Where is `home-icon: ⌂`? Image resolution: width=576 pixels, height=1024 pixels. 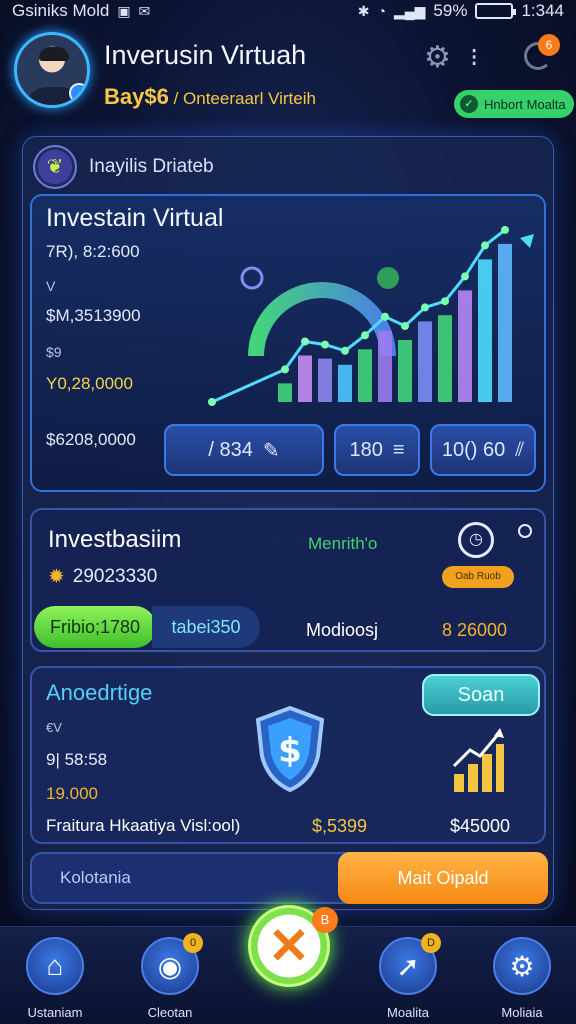
home-icon: ⌂ is located at coordinates (55, 966).